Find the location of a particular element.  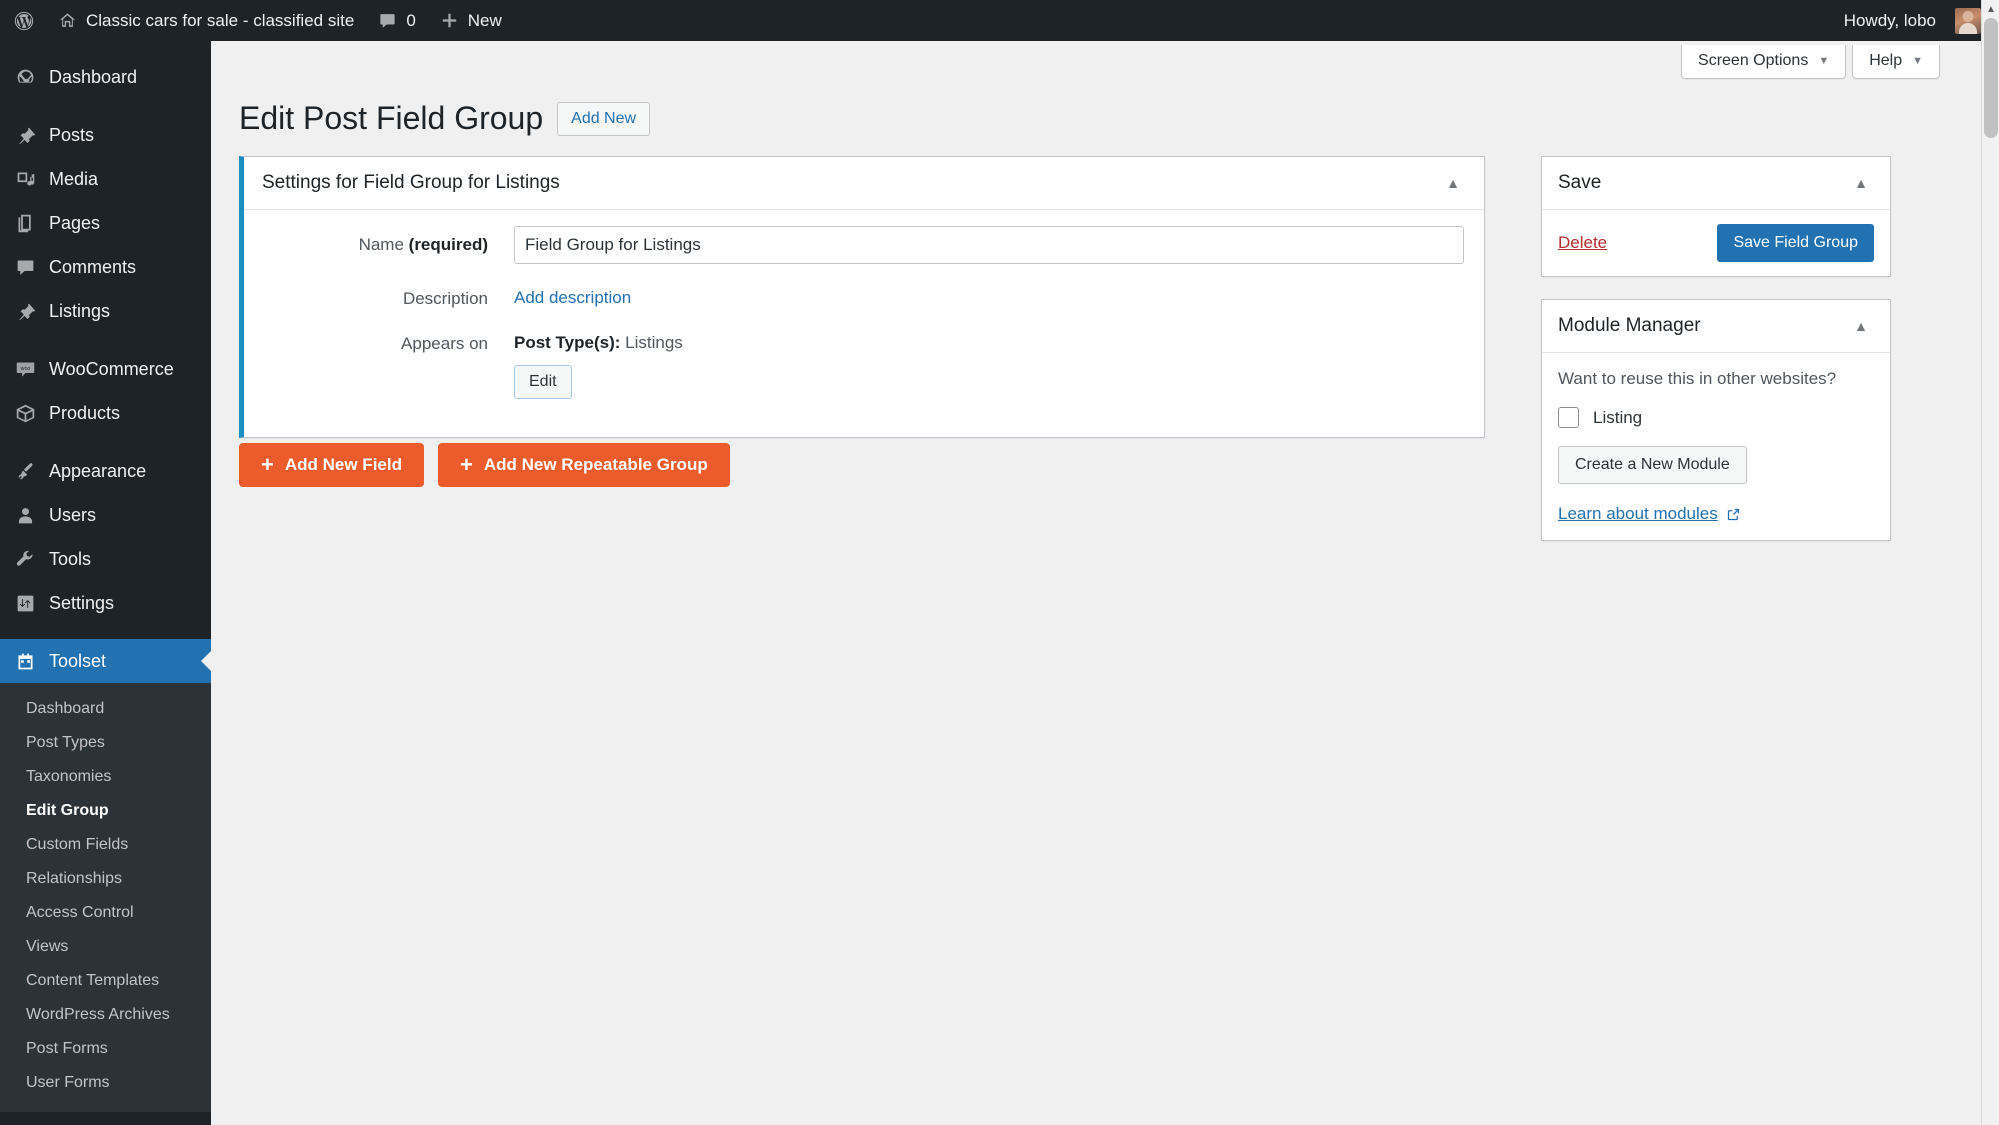

pages-icon is located at coordinates (25, 223).